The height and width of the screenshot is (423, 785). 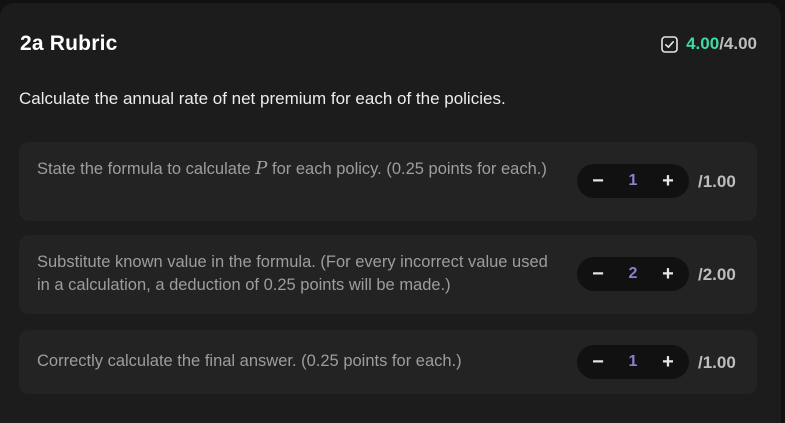 I want to click on rubric-score: 4.00/4.00, so click(x=709, y=44).